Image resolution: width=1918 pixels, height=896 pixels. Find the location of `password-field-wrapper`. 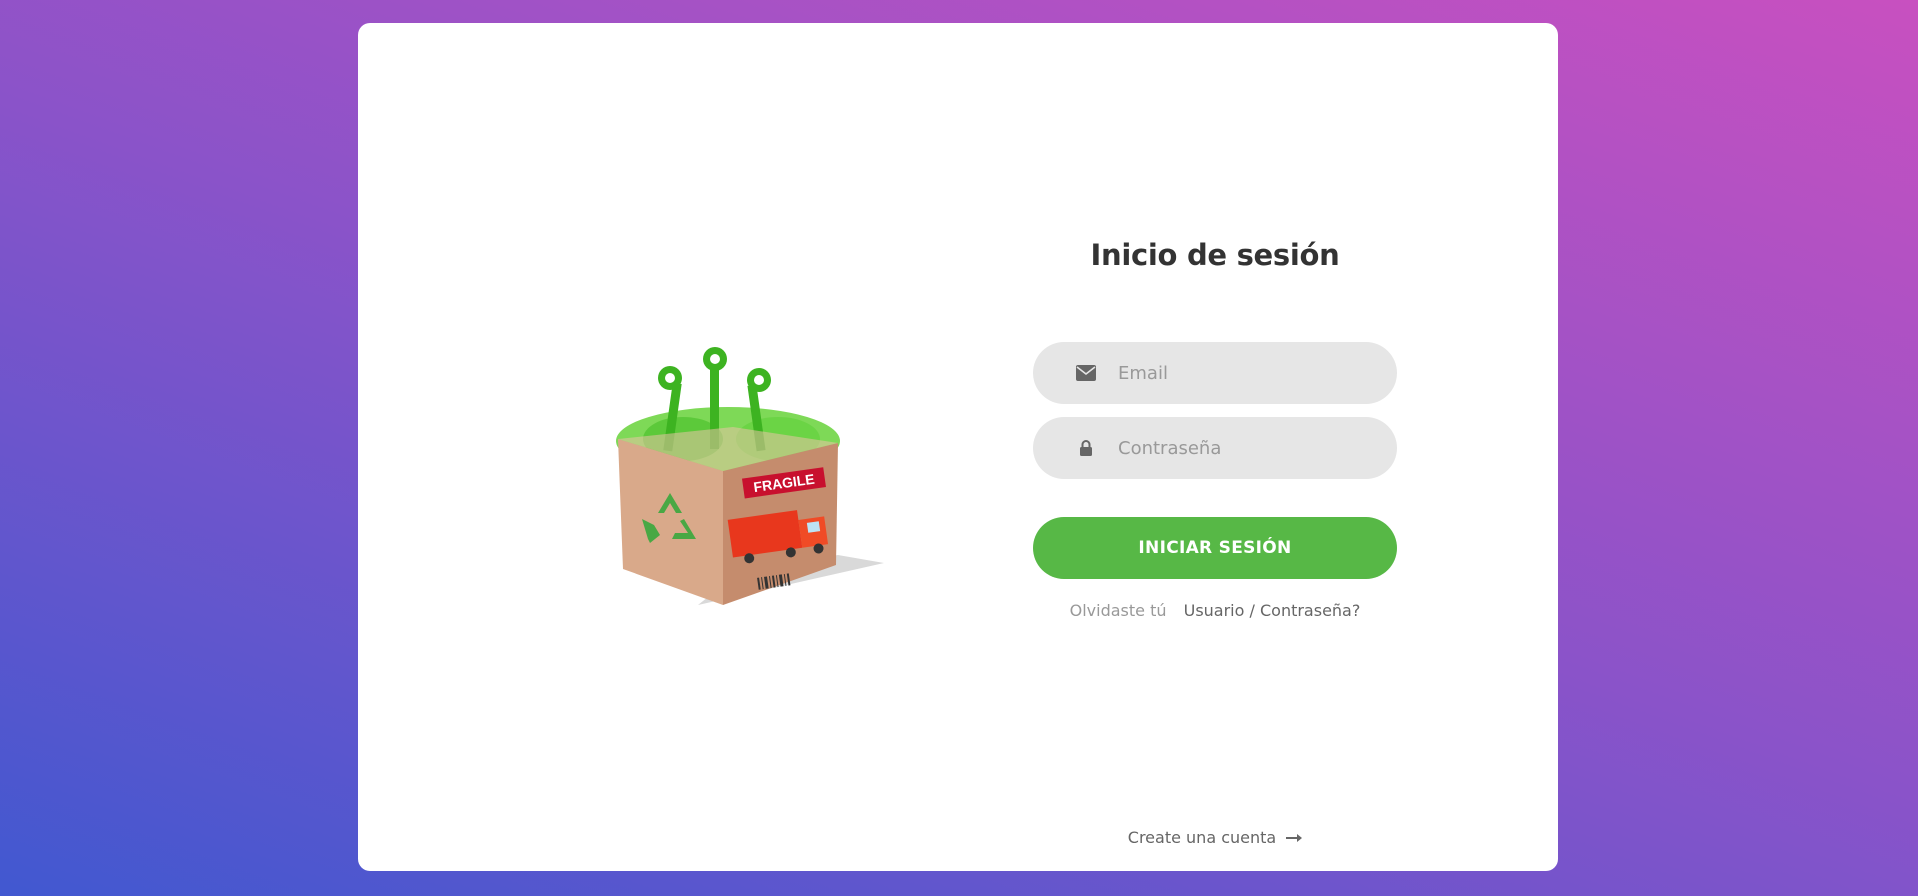

password-field-wrapper is located at coordinates (1215, 448).